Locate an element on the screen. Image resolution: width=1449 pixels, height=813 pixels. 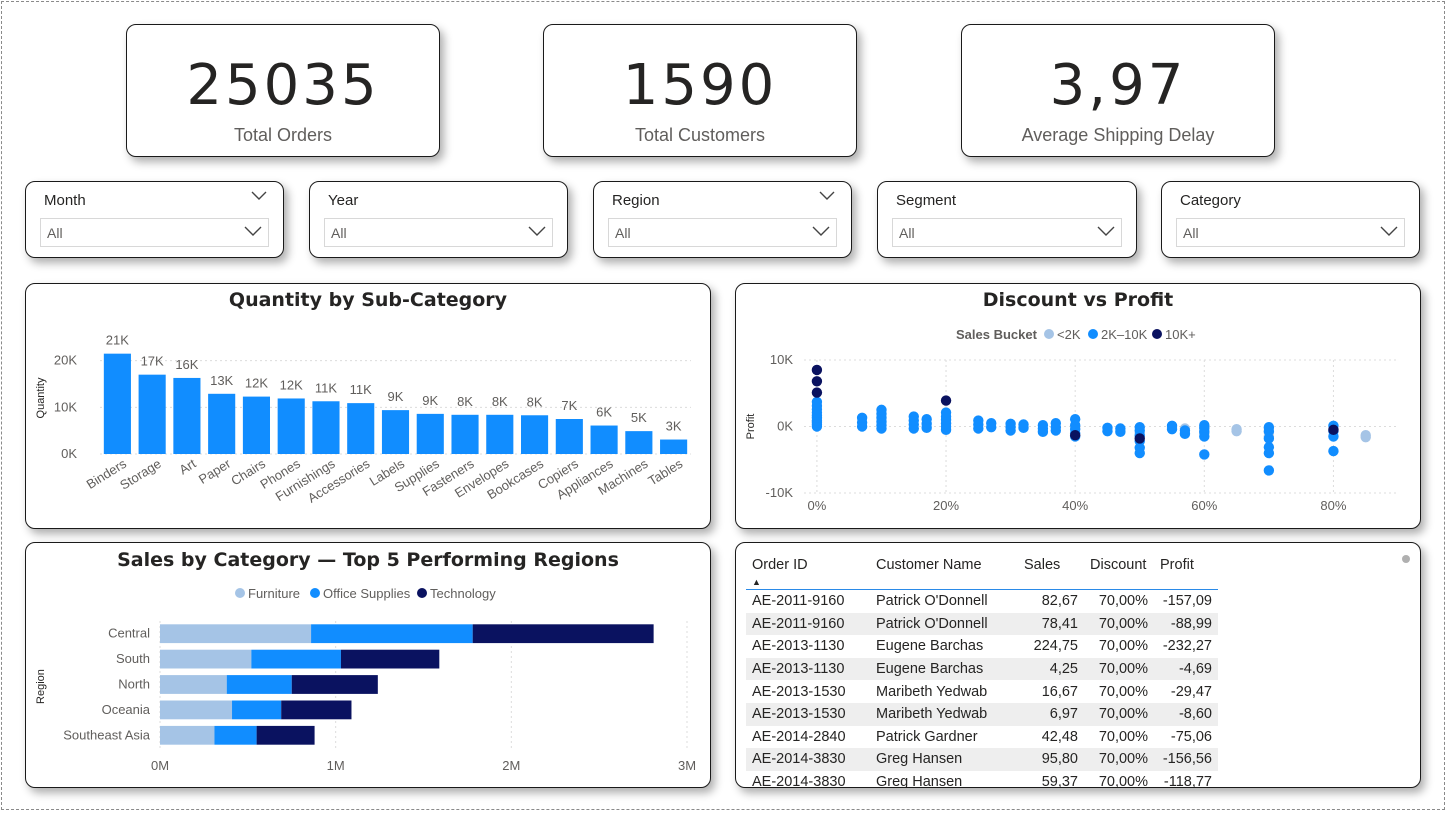
legend: Sales Bucket <2K 2K–10K 10K+ is located at coordinates (1076, 334).